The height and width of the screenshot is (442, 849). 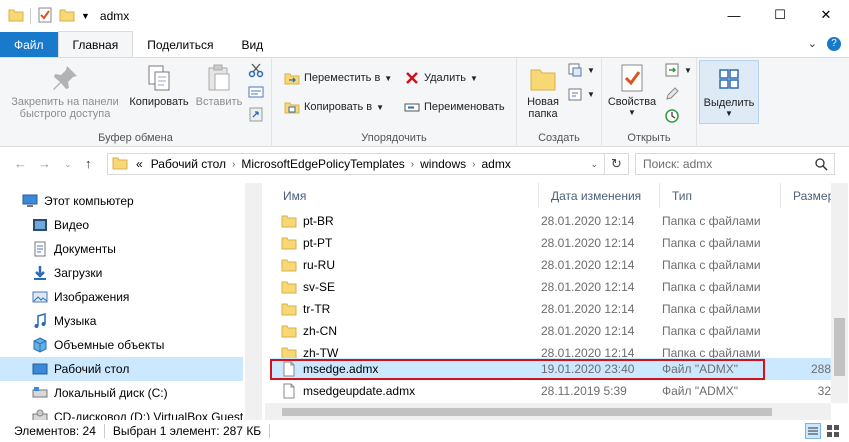 I want to click on search-input: Поиск: admx, so click(x=735, y=164).